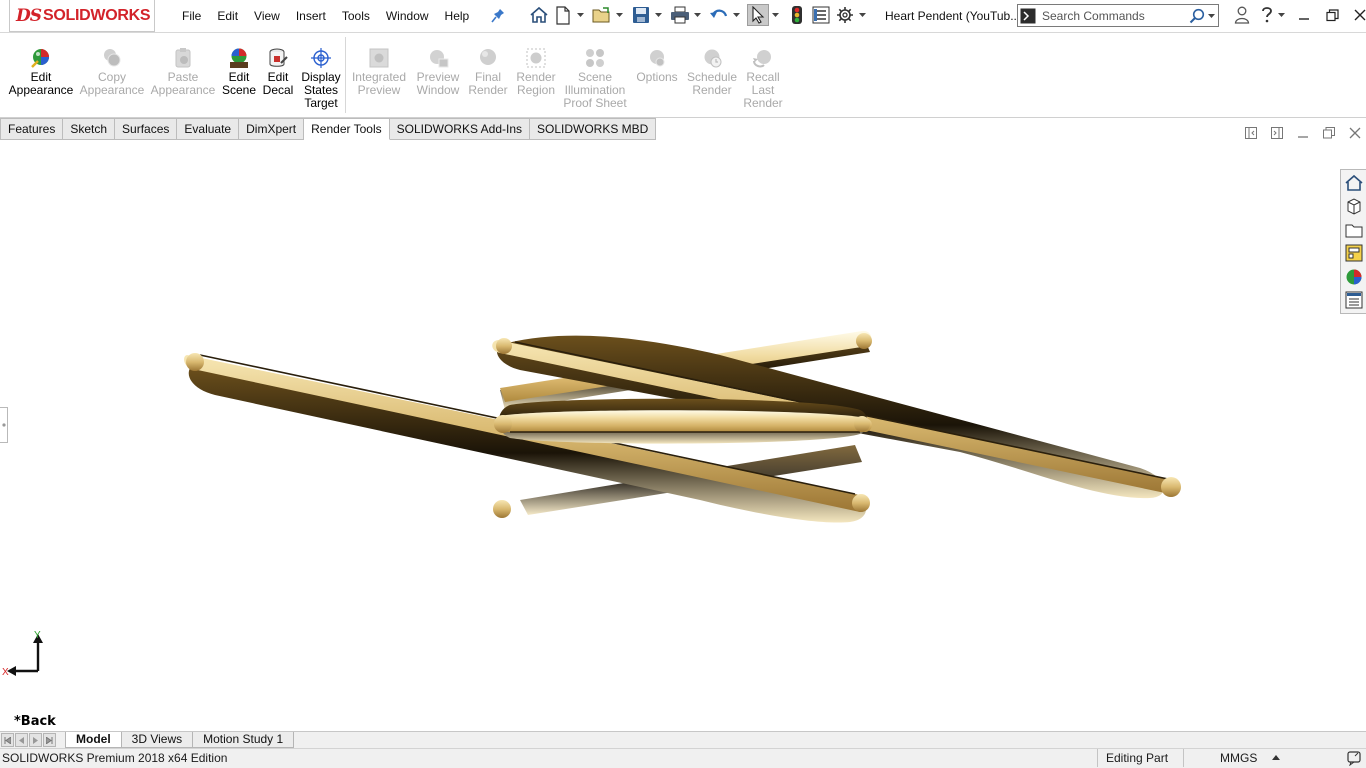  What do you see at coordinates (1277, 133) in the screenshot?
I see `tile-right-icon` at bounding box center [1277, 133].